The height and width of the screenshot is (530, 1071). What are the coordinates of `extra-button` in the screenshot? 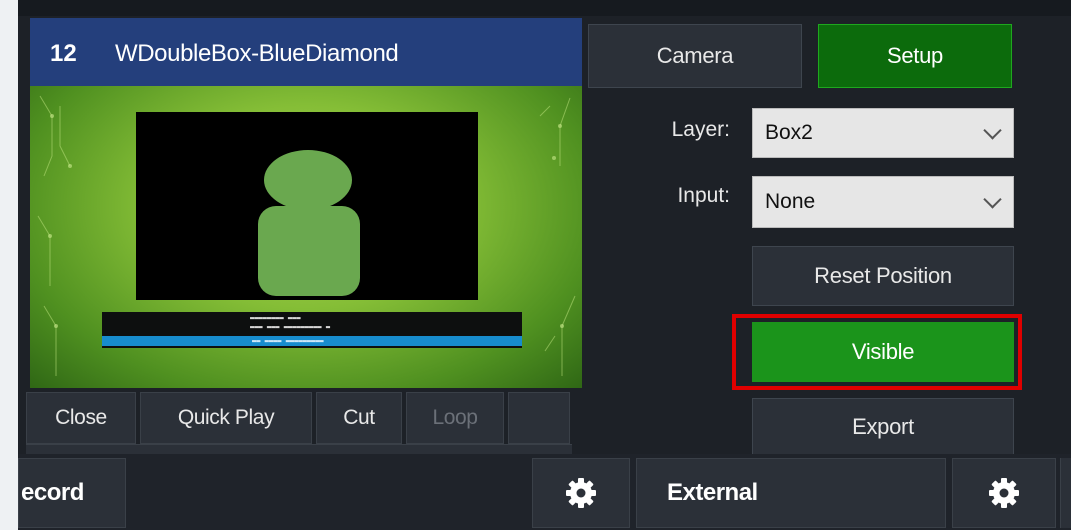 It's located at (539, 418).